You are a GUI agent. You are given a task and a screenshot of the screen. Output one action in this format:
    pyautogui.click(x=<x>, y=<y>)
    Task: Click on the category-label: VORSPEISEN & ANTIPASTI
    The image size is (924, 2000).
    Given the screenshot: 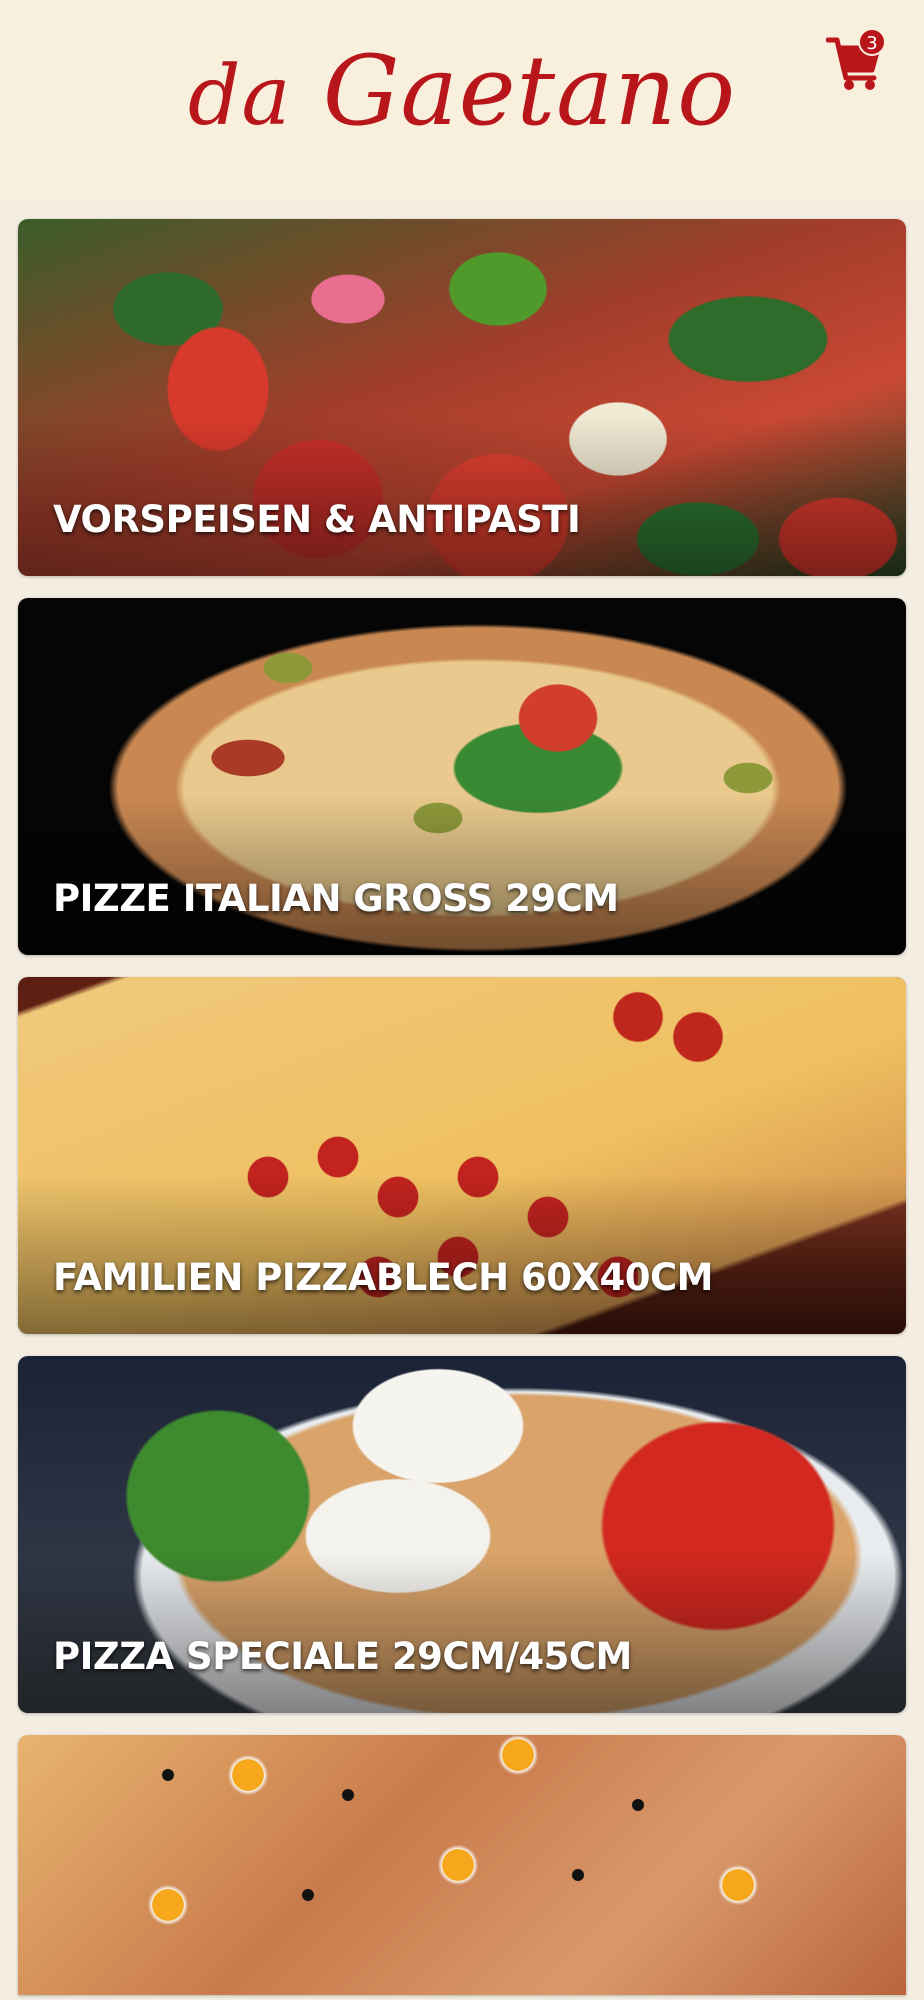 What is the action you would take?
    pyautogui.click(x=317, y=519)
    